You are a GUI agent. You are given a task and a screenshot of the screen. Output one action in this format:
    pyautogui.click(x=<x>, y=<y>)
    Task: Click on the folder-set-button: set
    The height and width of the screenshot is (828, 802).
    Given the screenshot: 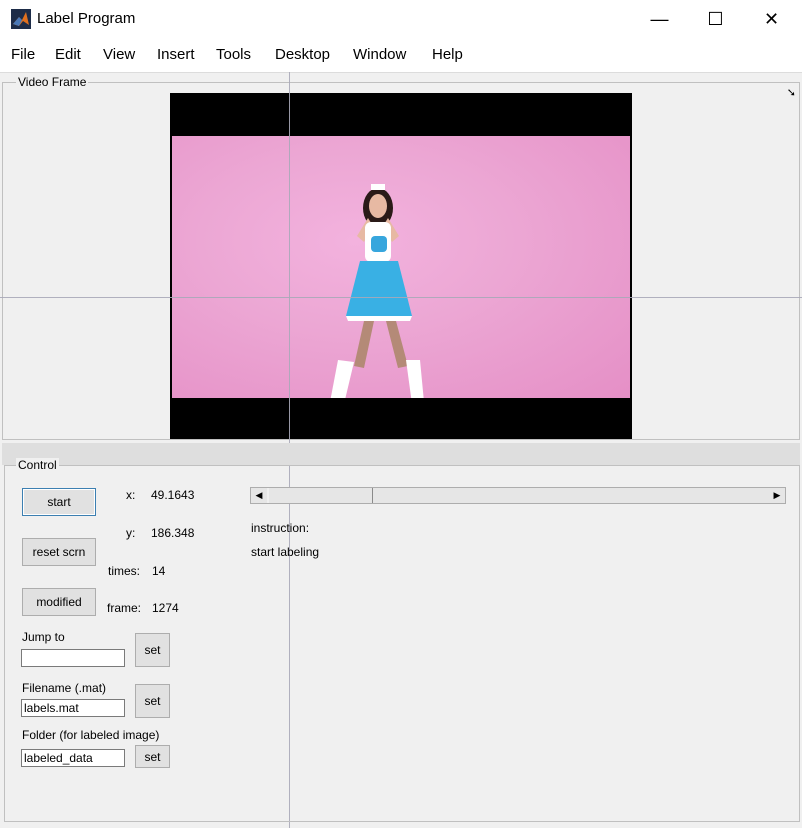 What is the action you would take?
    pyautogui.click(x=152, y=756)
    